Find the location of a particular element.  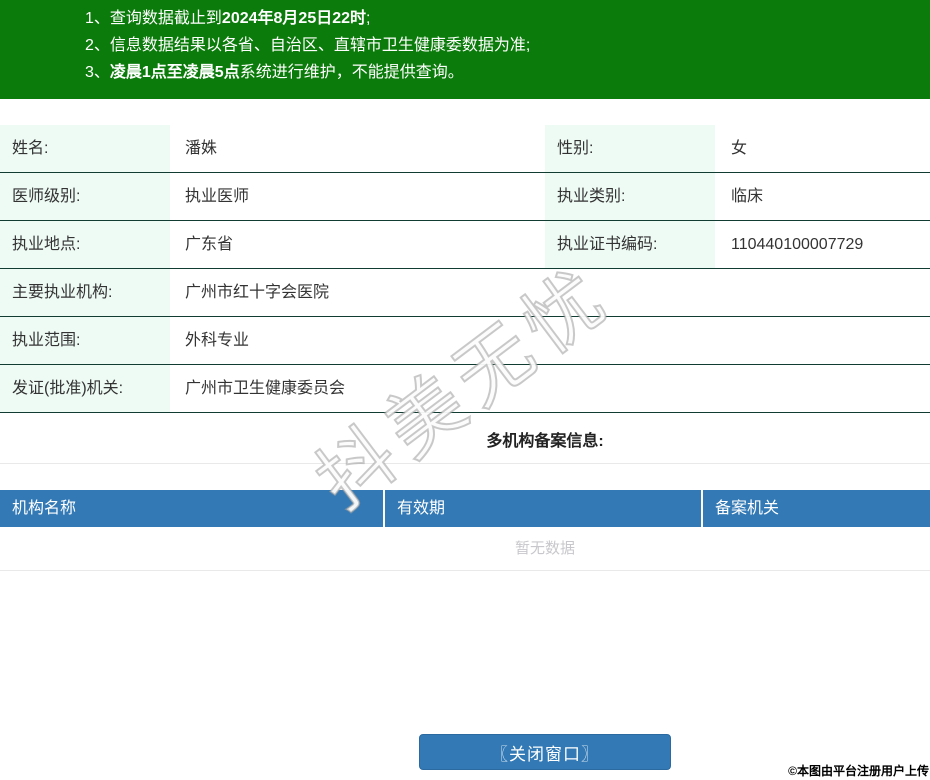

notice-3-number: 3、 is located at coordinates (97, 72).